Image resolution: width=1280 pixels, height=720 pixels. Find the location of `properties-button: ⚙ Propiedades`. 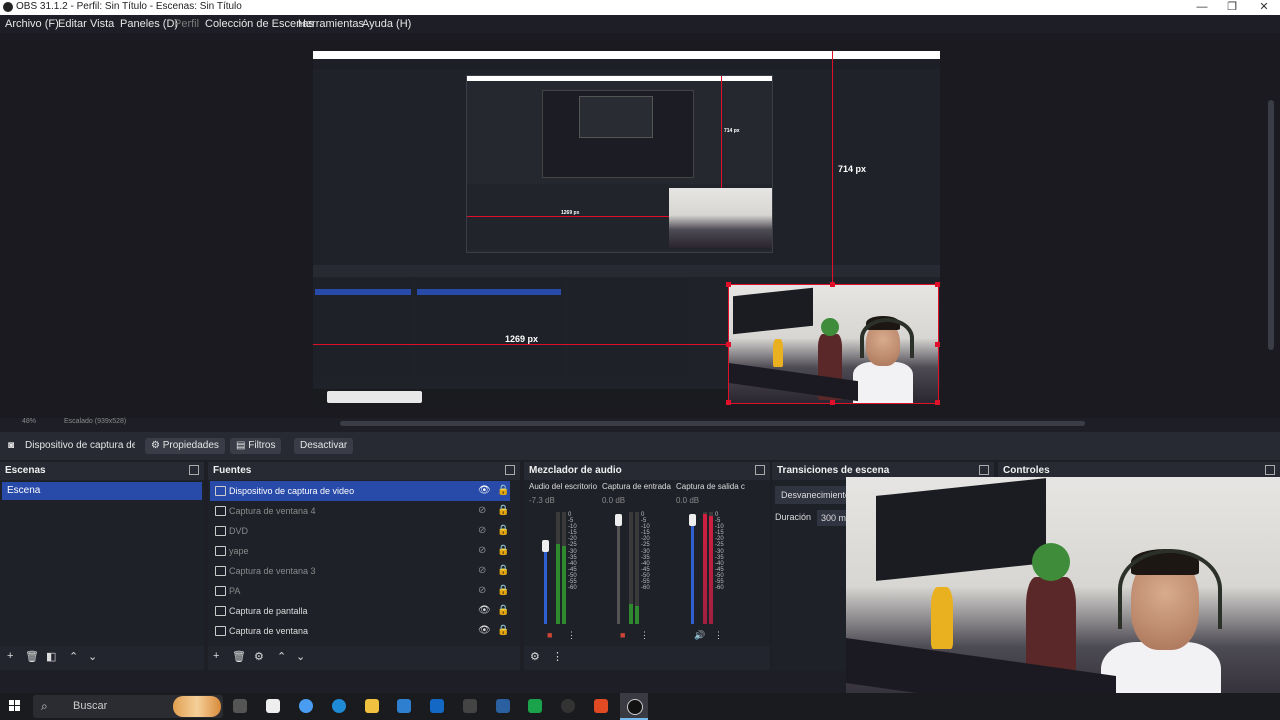

properties-button: ⚙ Propiedades is located at coordinates (185, 446).